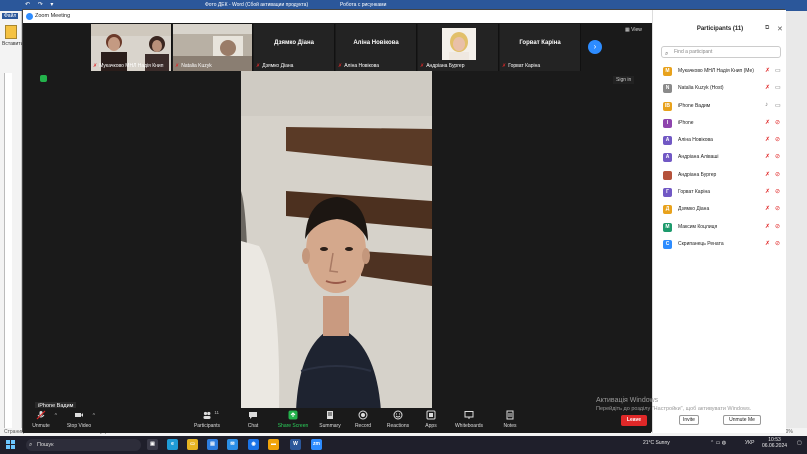 This screenshot has width=807, height=454. Describe the element at coordinates (83, 445) in the screenshot. I see `taskbar-search-input: ⌕ Пошук` at that location.